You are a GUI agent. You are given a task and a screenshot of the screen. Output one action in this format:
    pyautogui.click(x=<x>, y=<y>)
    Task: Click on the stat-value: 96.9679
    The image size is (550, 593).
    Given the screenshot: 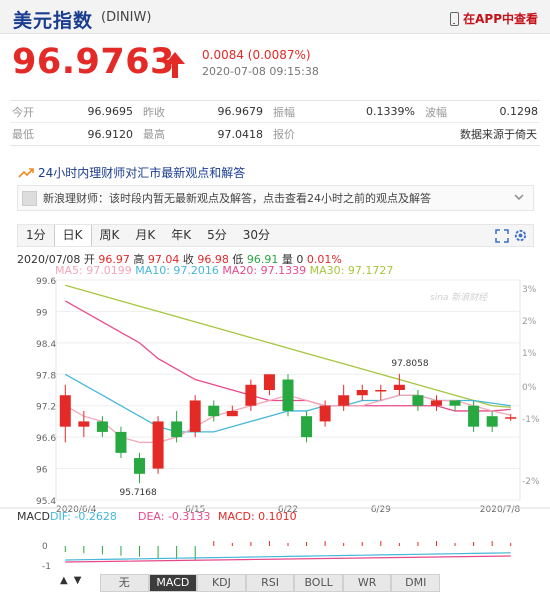 What is the action you would take?
    pyautogui.click(x=240, y=111)
    